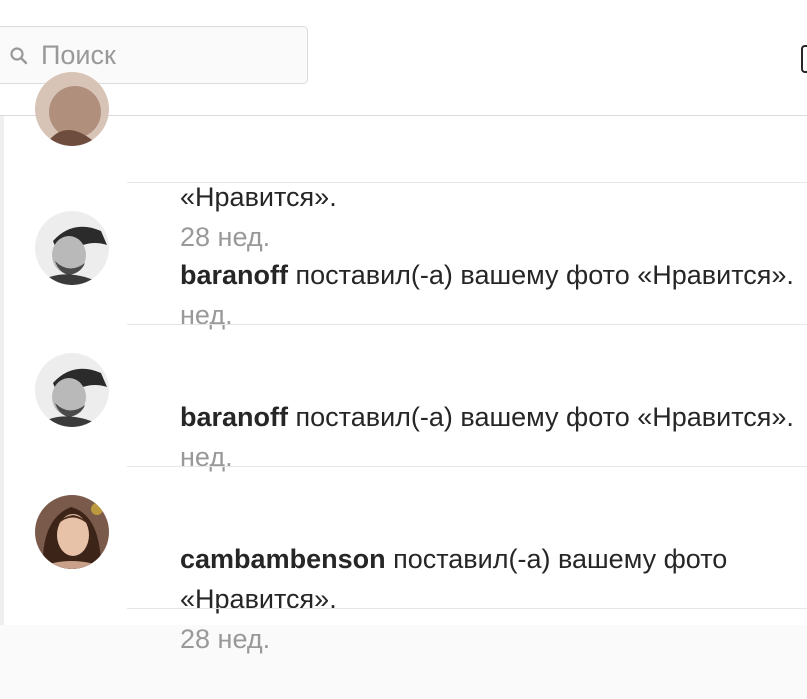 The width and height of the screenshot is (807, 699). What do you see at coordinates (258, 599) in the screenshot?
I see `notification-action-cont: «Нравится».` at bounding box center [258, 599].